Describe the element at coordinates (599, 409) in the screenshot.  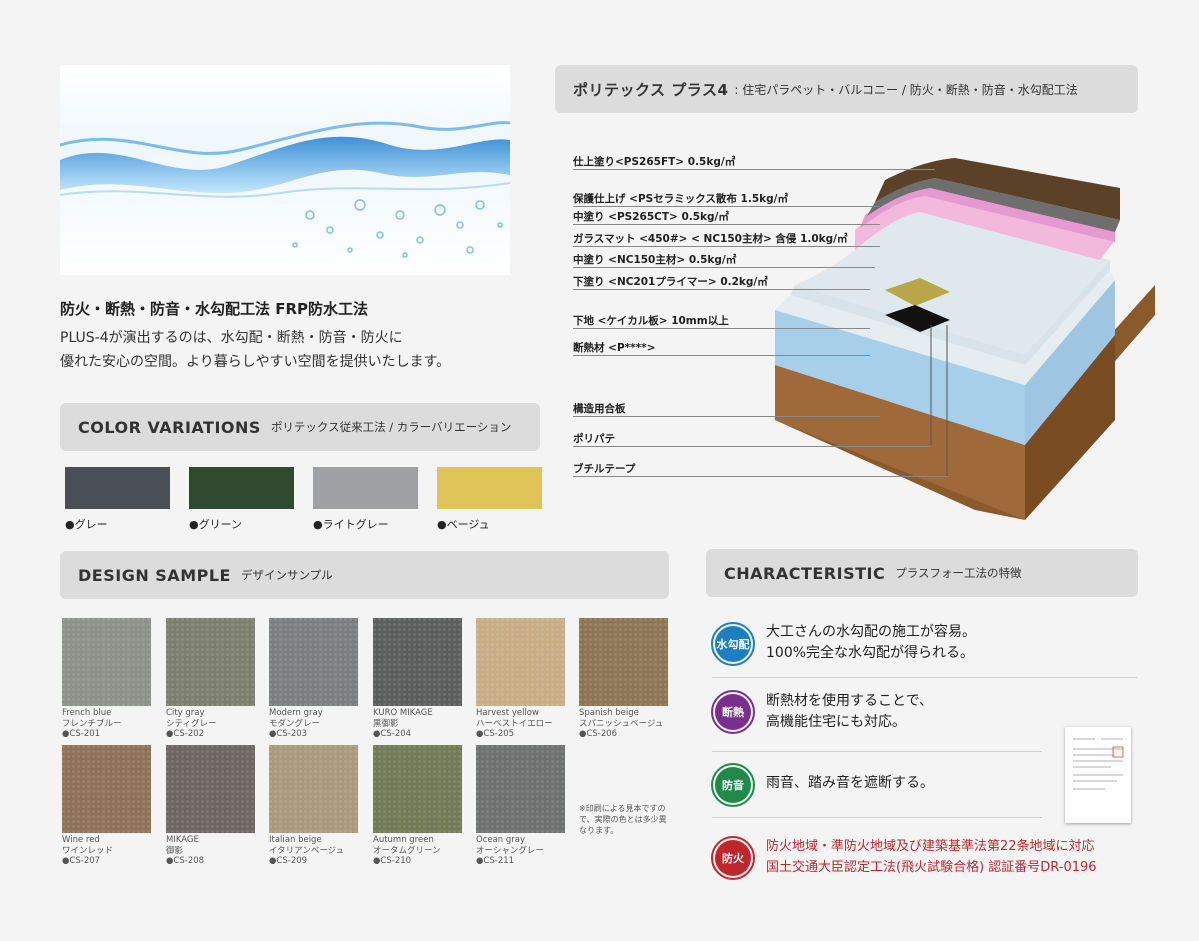
I see `layer-label: 構造用合板` at that location.